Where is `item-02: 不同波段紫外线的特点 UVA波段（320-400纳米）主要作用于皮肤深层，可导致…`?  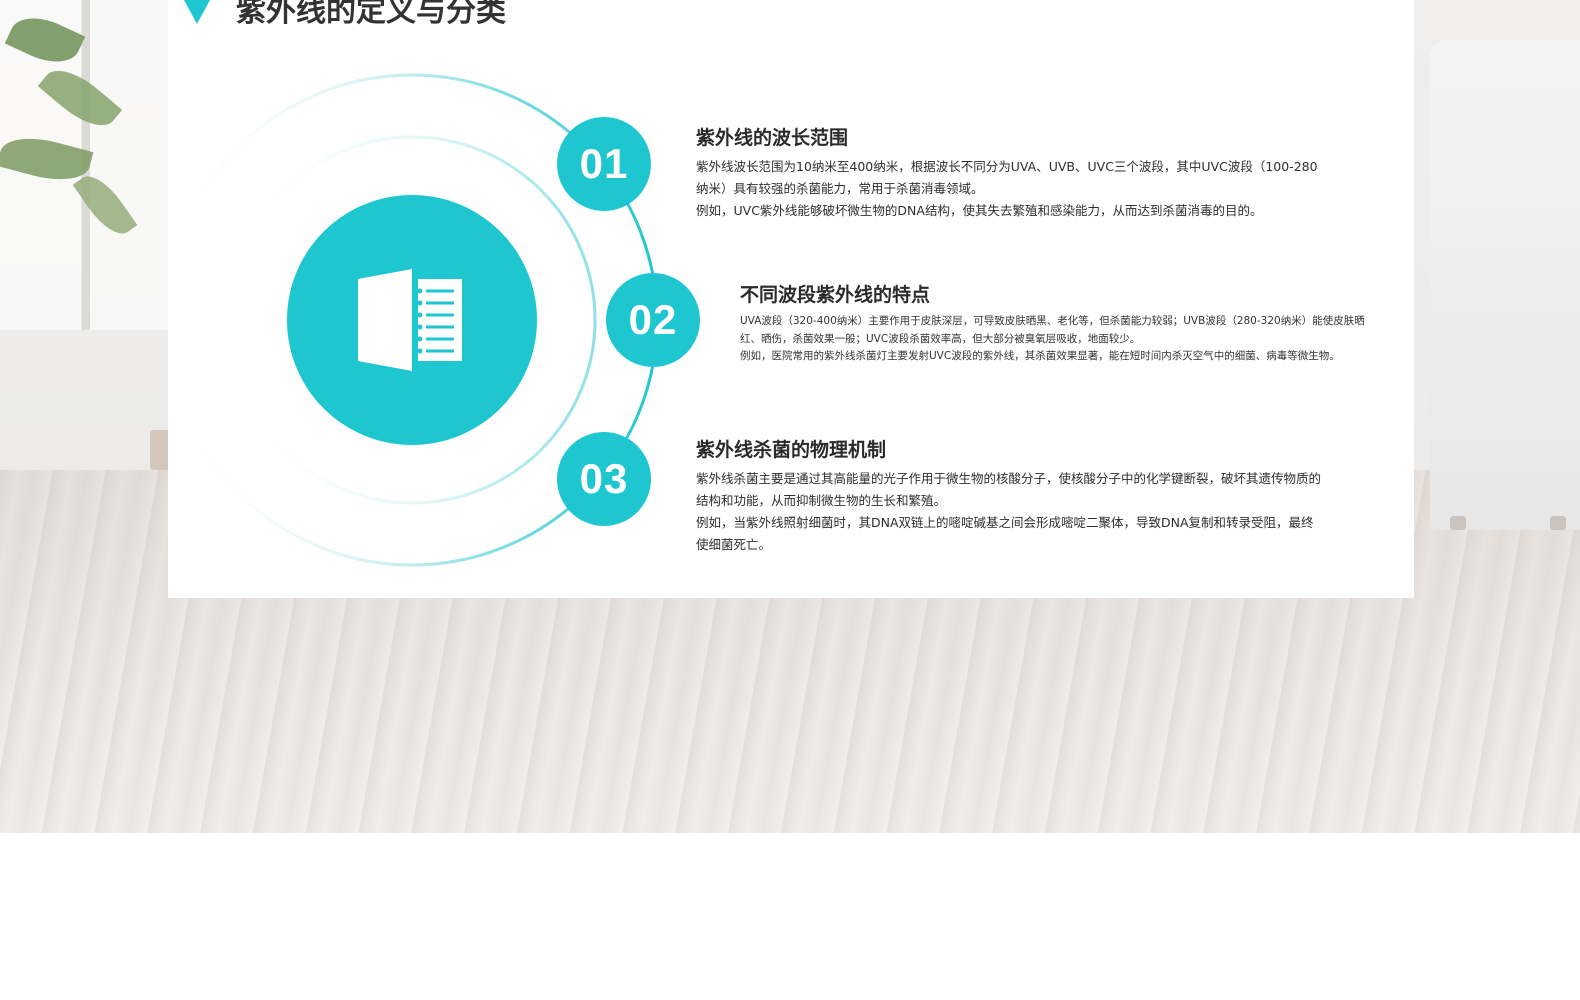
item-02: 不同波段紫外线的特点 UVA波段（320-400纳米）主要作用于皮肤深层，可导致… is located at coordinates (1052, 323).